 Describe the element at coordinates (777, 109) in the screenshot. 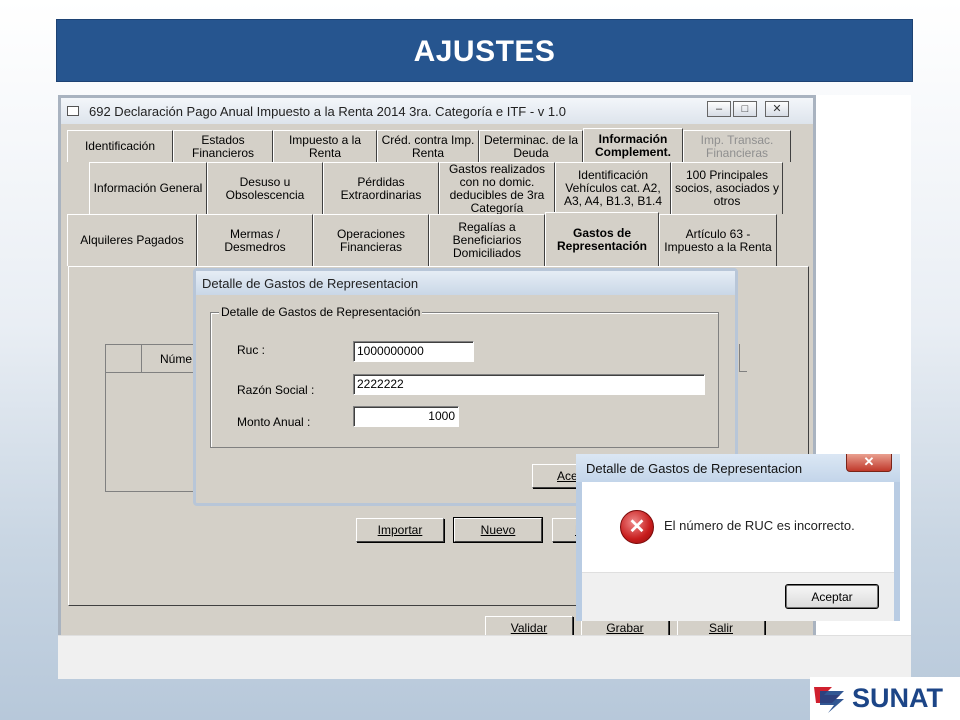

I see `close-window-button: ✕` at that location.